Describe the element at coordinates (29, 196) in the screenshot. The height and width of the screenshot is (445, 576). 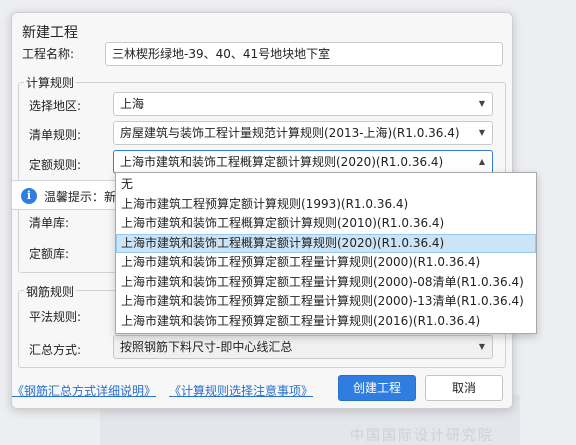
I see `info-icon: i` at that location.